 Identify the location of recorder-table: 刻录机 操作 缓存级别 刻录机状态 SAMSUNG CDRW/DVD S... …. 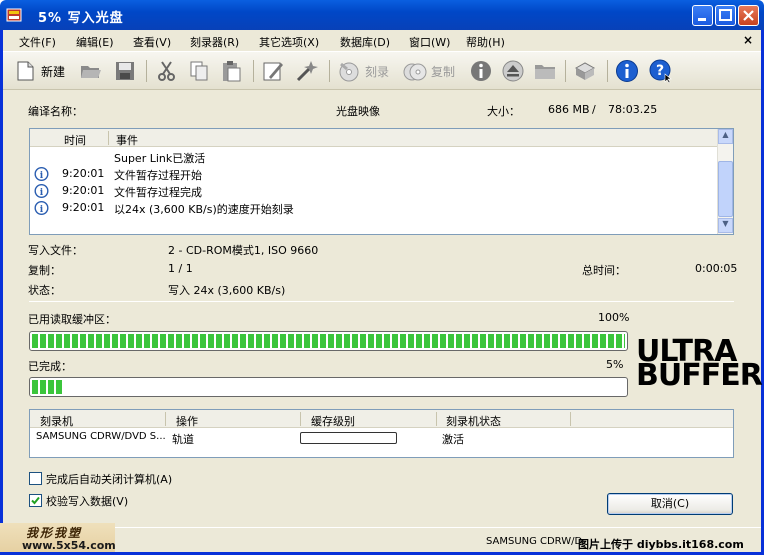
(381, 433).